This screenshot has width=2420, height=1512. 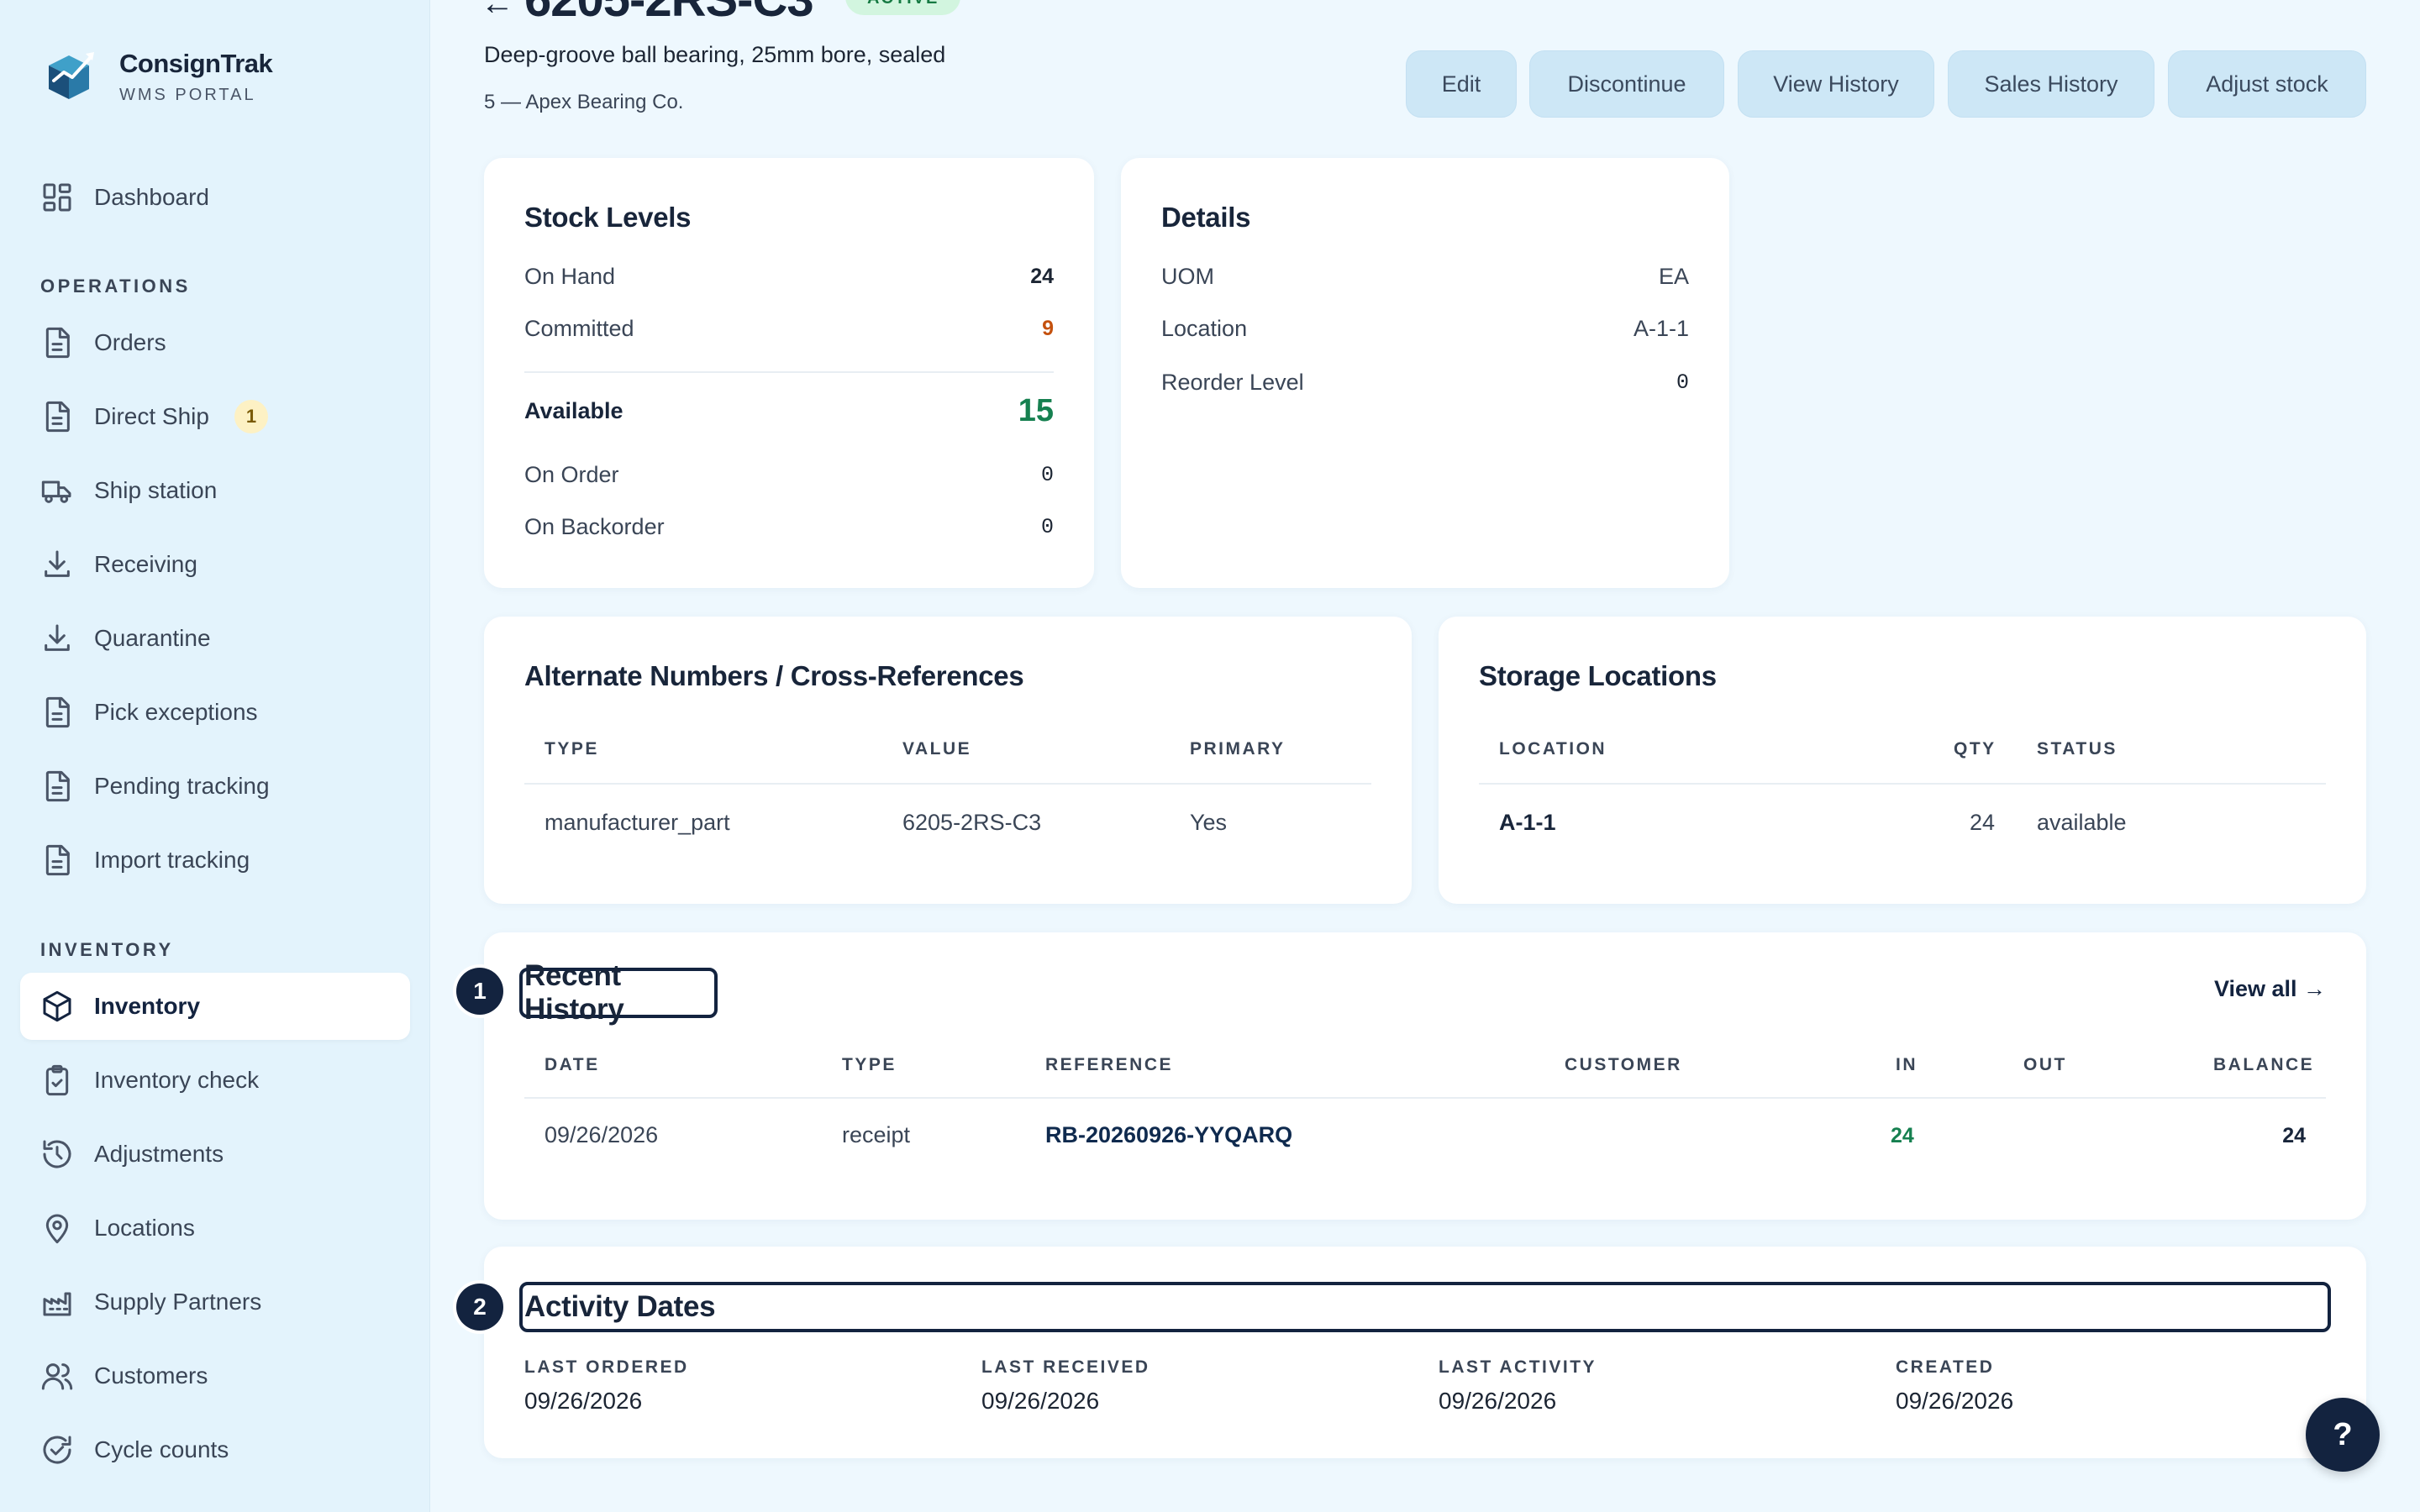 What do you see at coordinates (196, 63) in the screenshot?
I see `brand-name: ConsignTrak` at bounding box center [196, 63].